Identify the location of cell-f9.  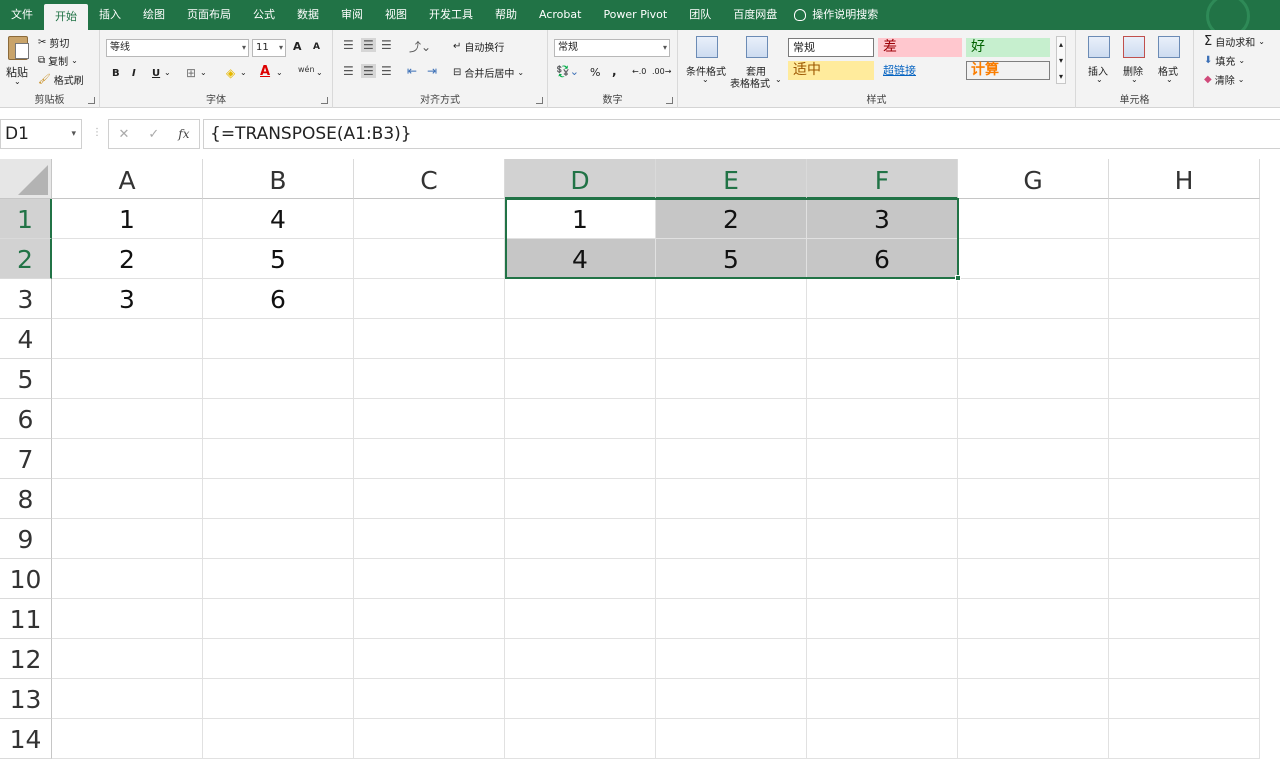
(882, 539).